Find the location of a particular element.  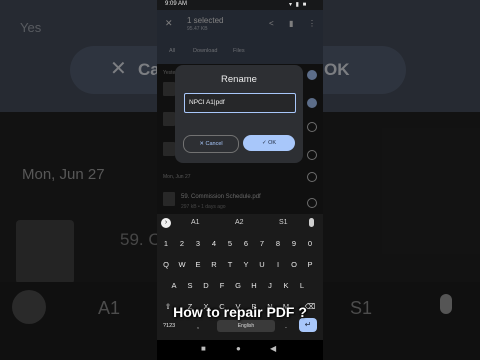

rename-input: NPCI A1|pdf is located at coordinates (240, 103).